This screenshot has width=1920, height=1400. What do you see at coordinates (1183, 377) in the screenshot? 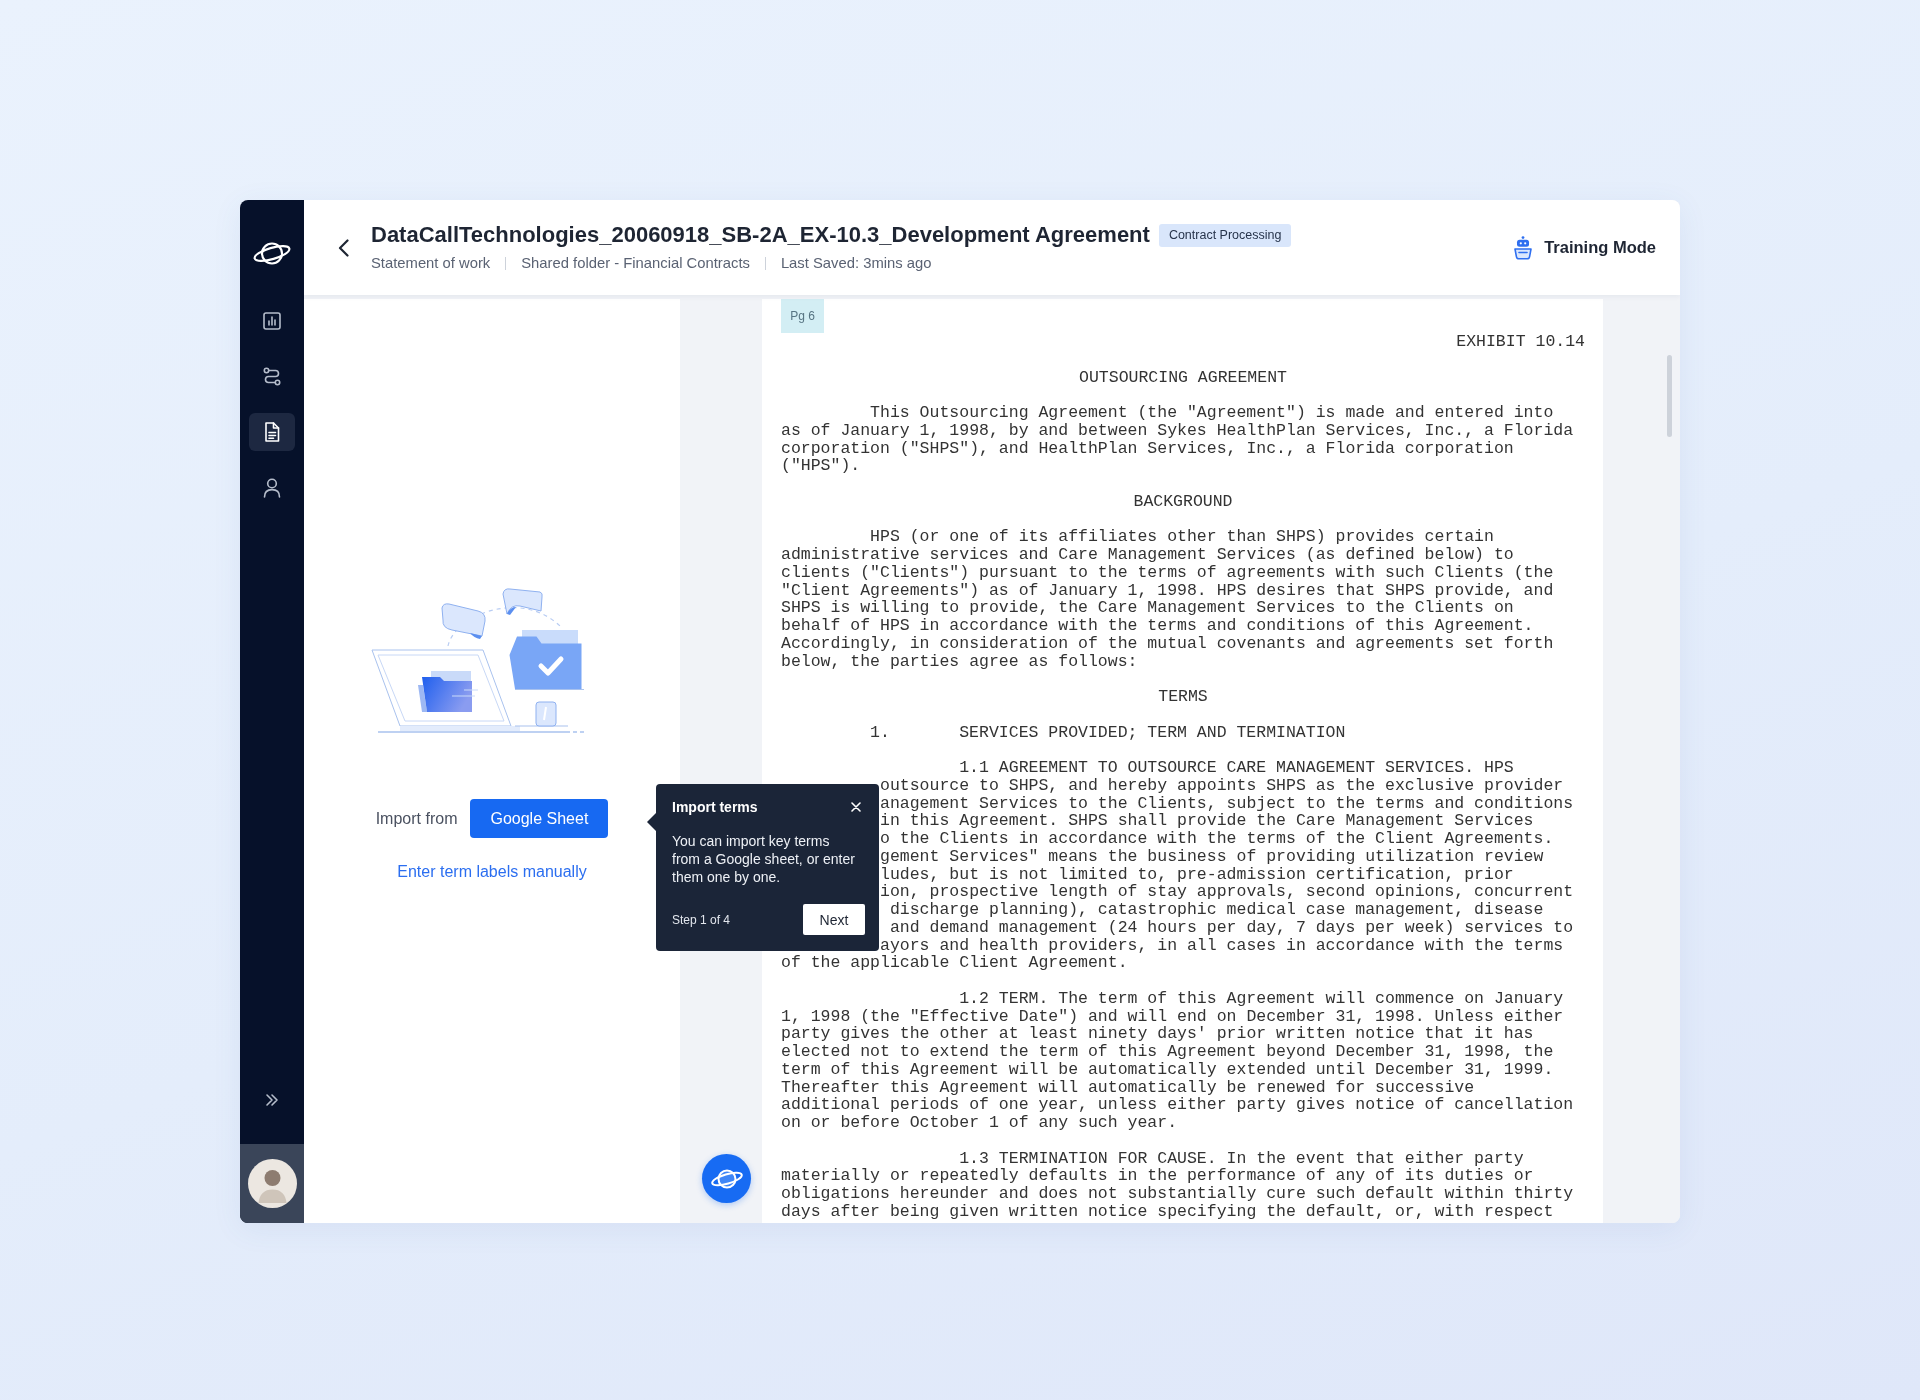
I see `section-heading: OUTSOURCING AGREEMENT` at bounding box center [1183, 377].